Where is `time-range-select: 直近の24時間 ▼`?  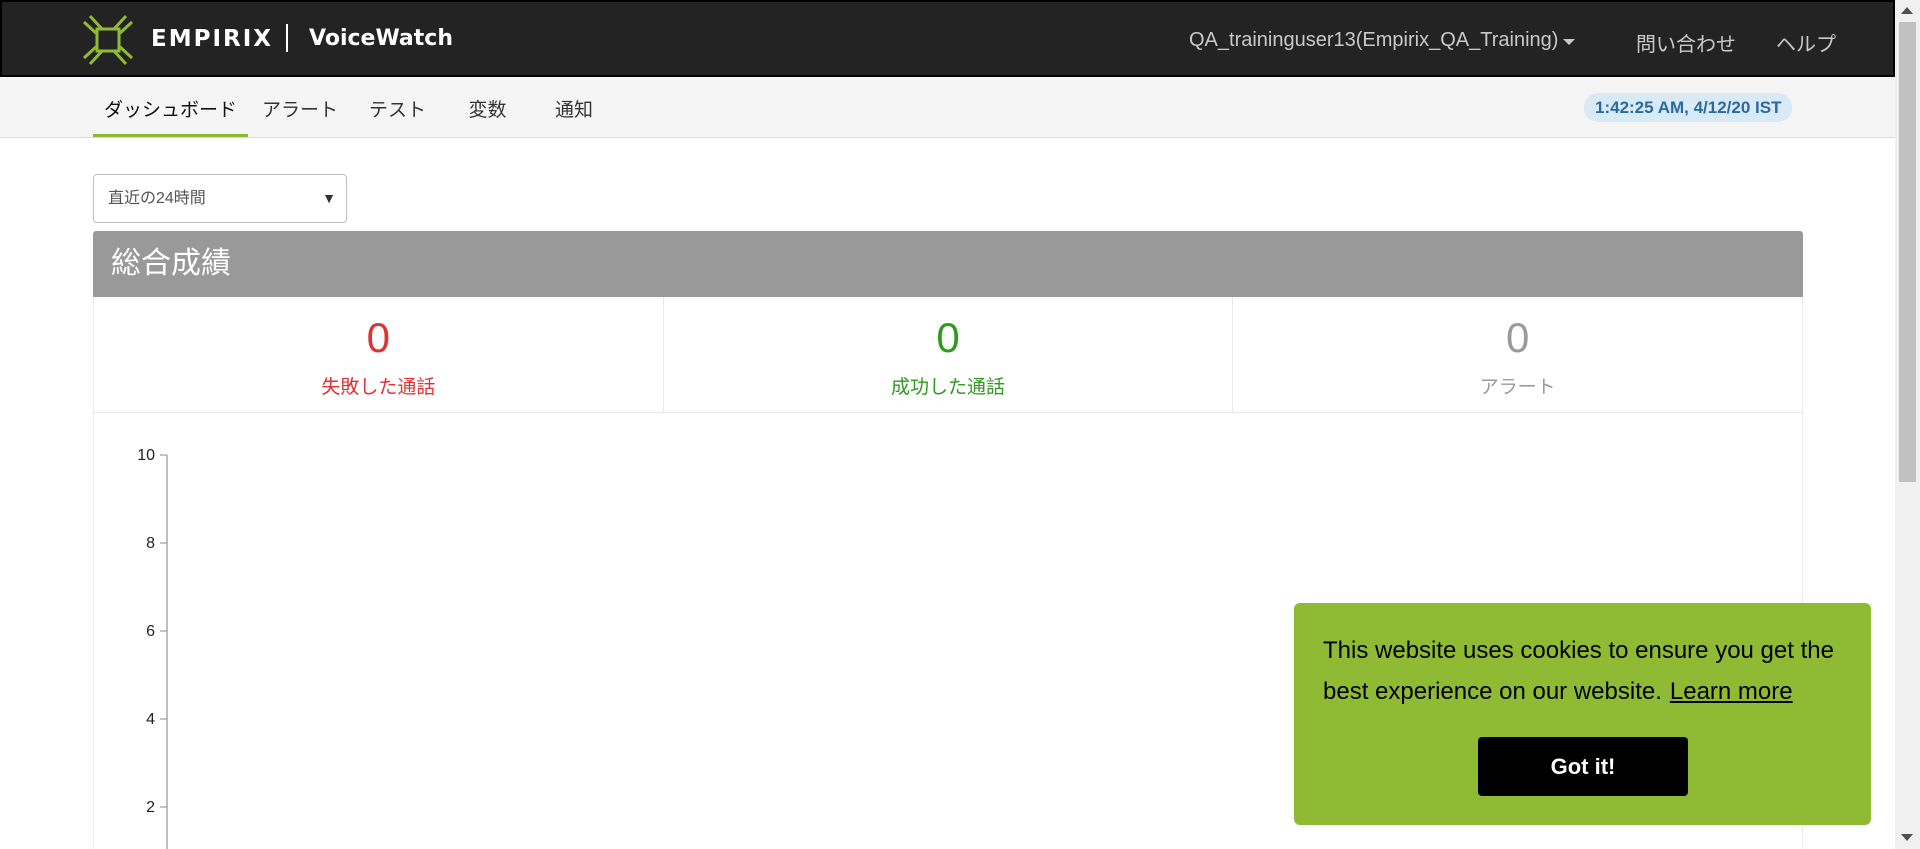
time-range-select: 直近の24時間 ▼ is located at coordinates (220, 198).